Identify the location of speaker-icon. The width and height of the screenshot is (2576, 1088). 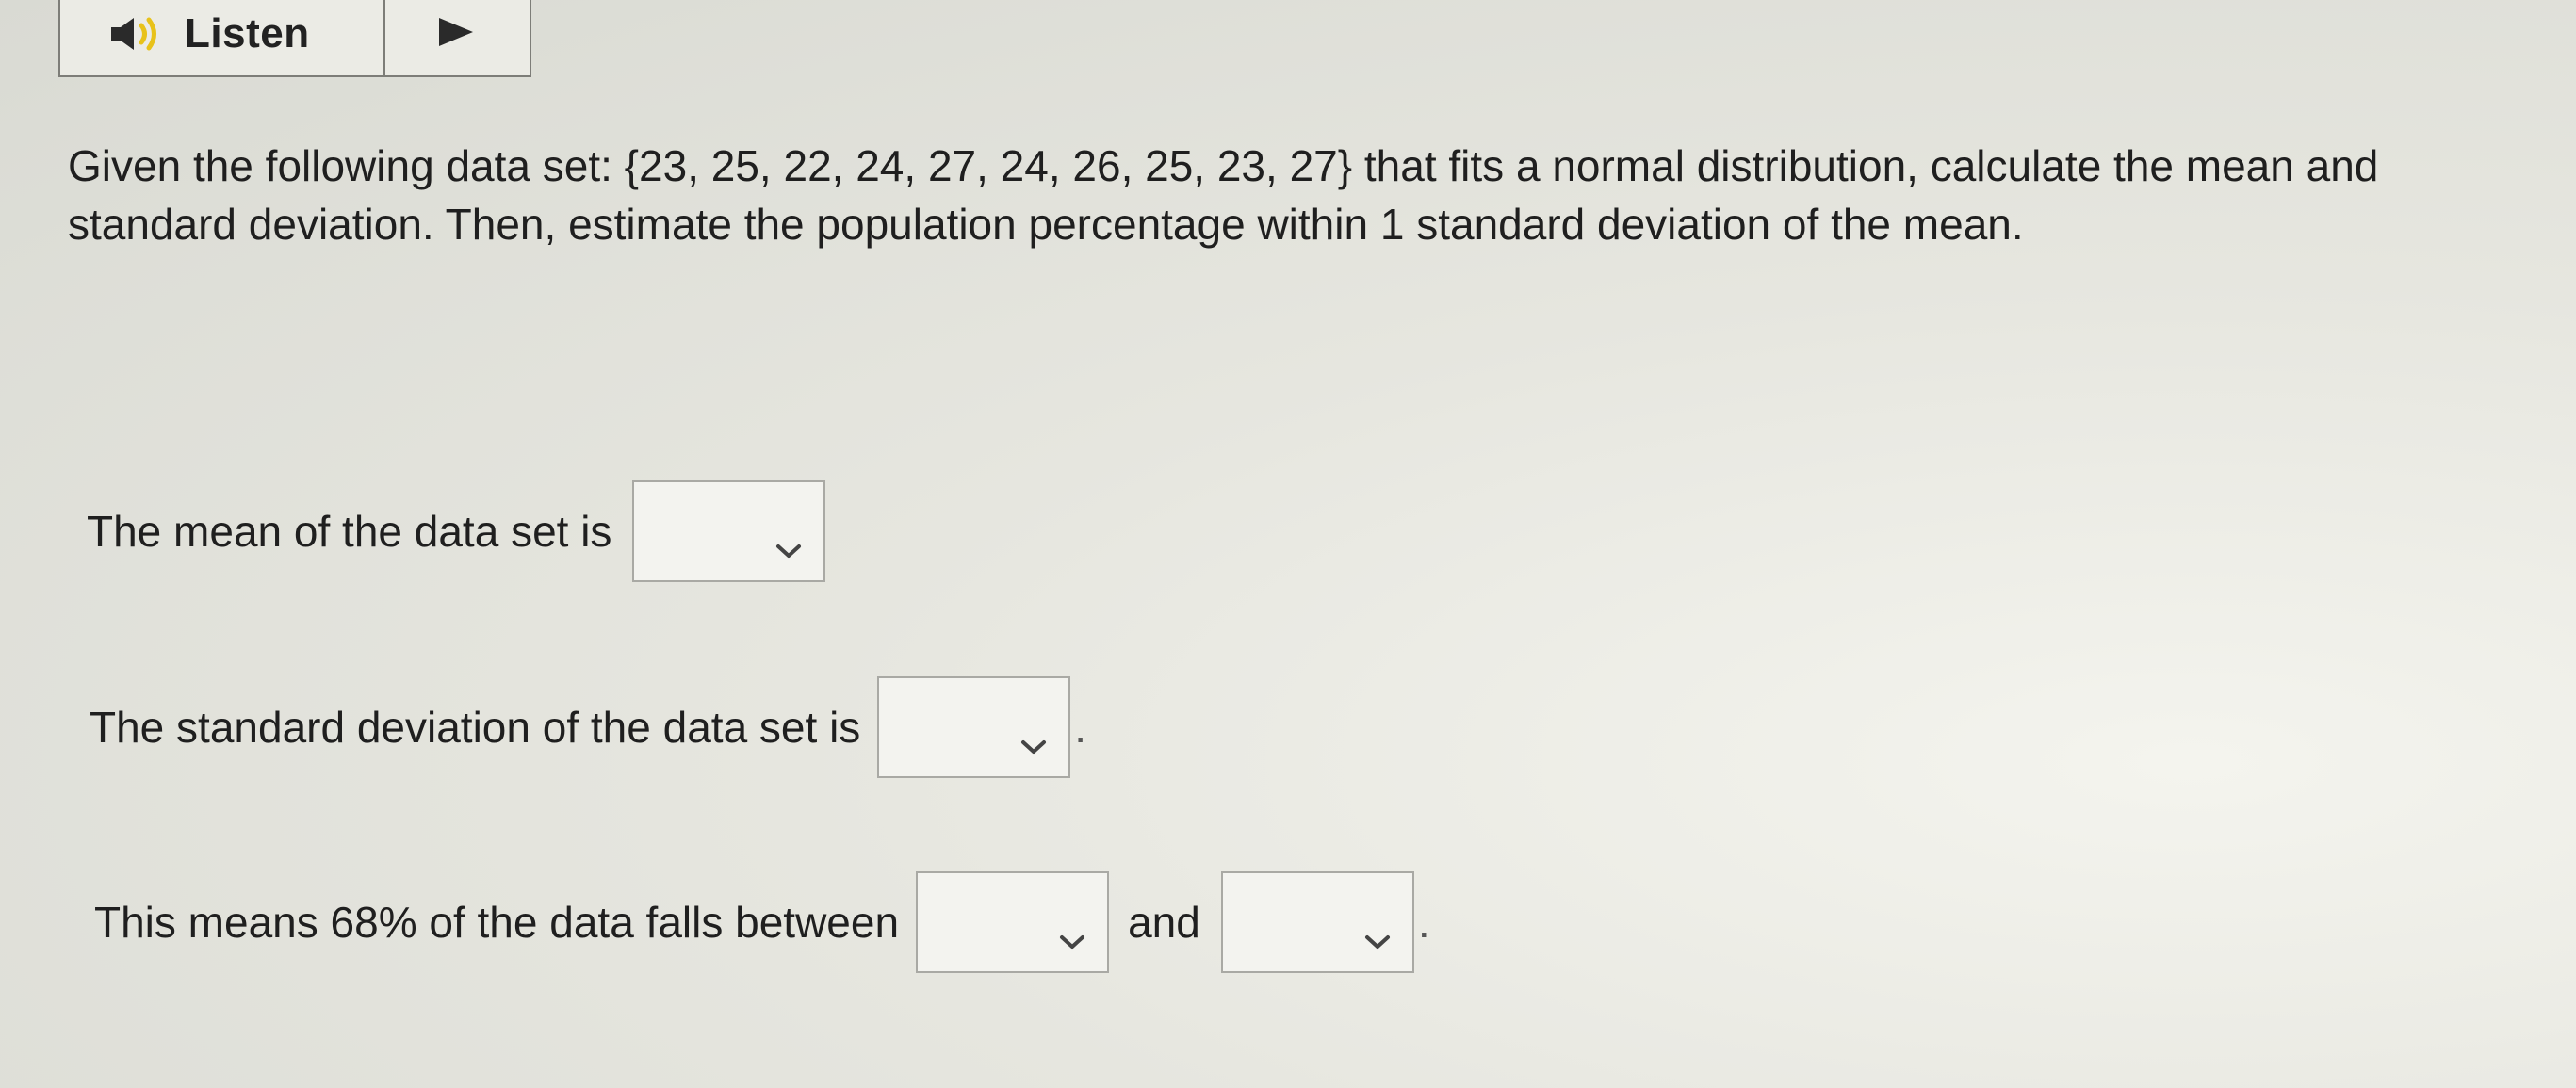
(136, 34).